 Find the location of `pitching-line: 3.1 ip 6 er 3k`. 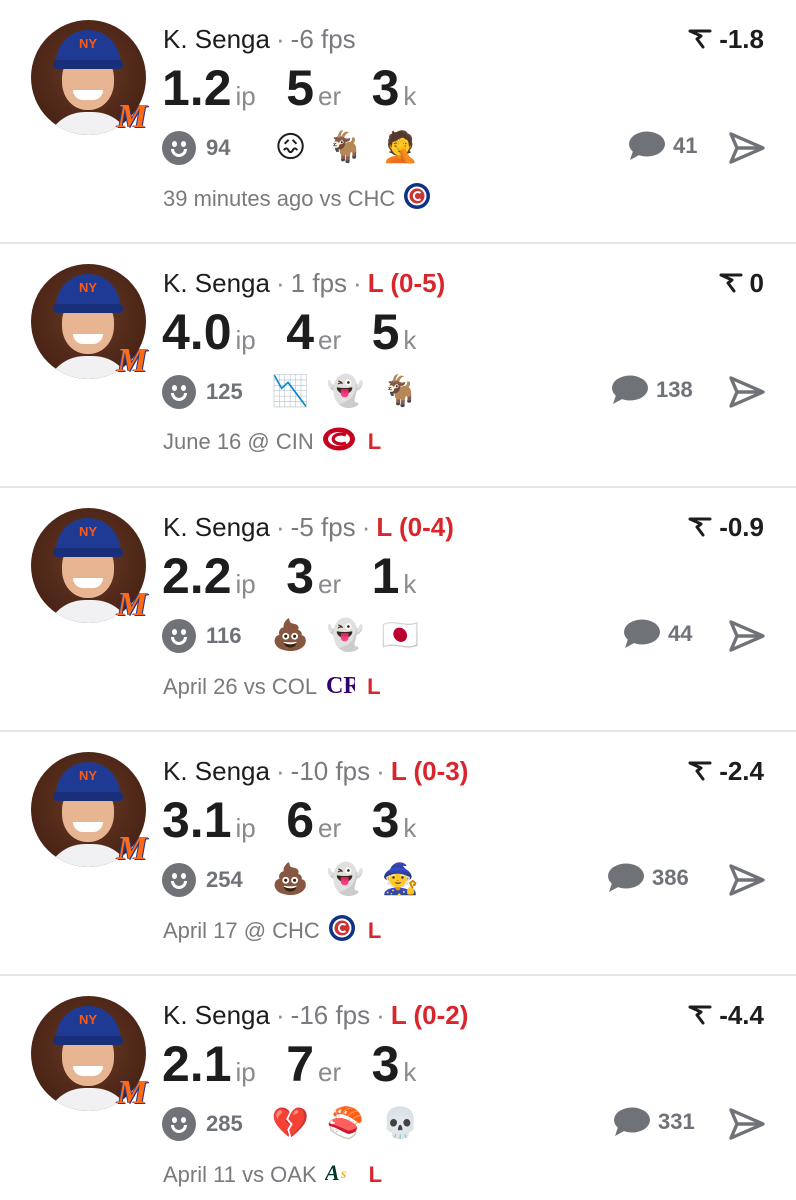

pitching-line: 3.1 ip 6 er 3k is located at coordinates (302, 820).